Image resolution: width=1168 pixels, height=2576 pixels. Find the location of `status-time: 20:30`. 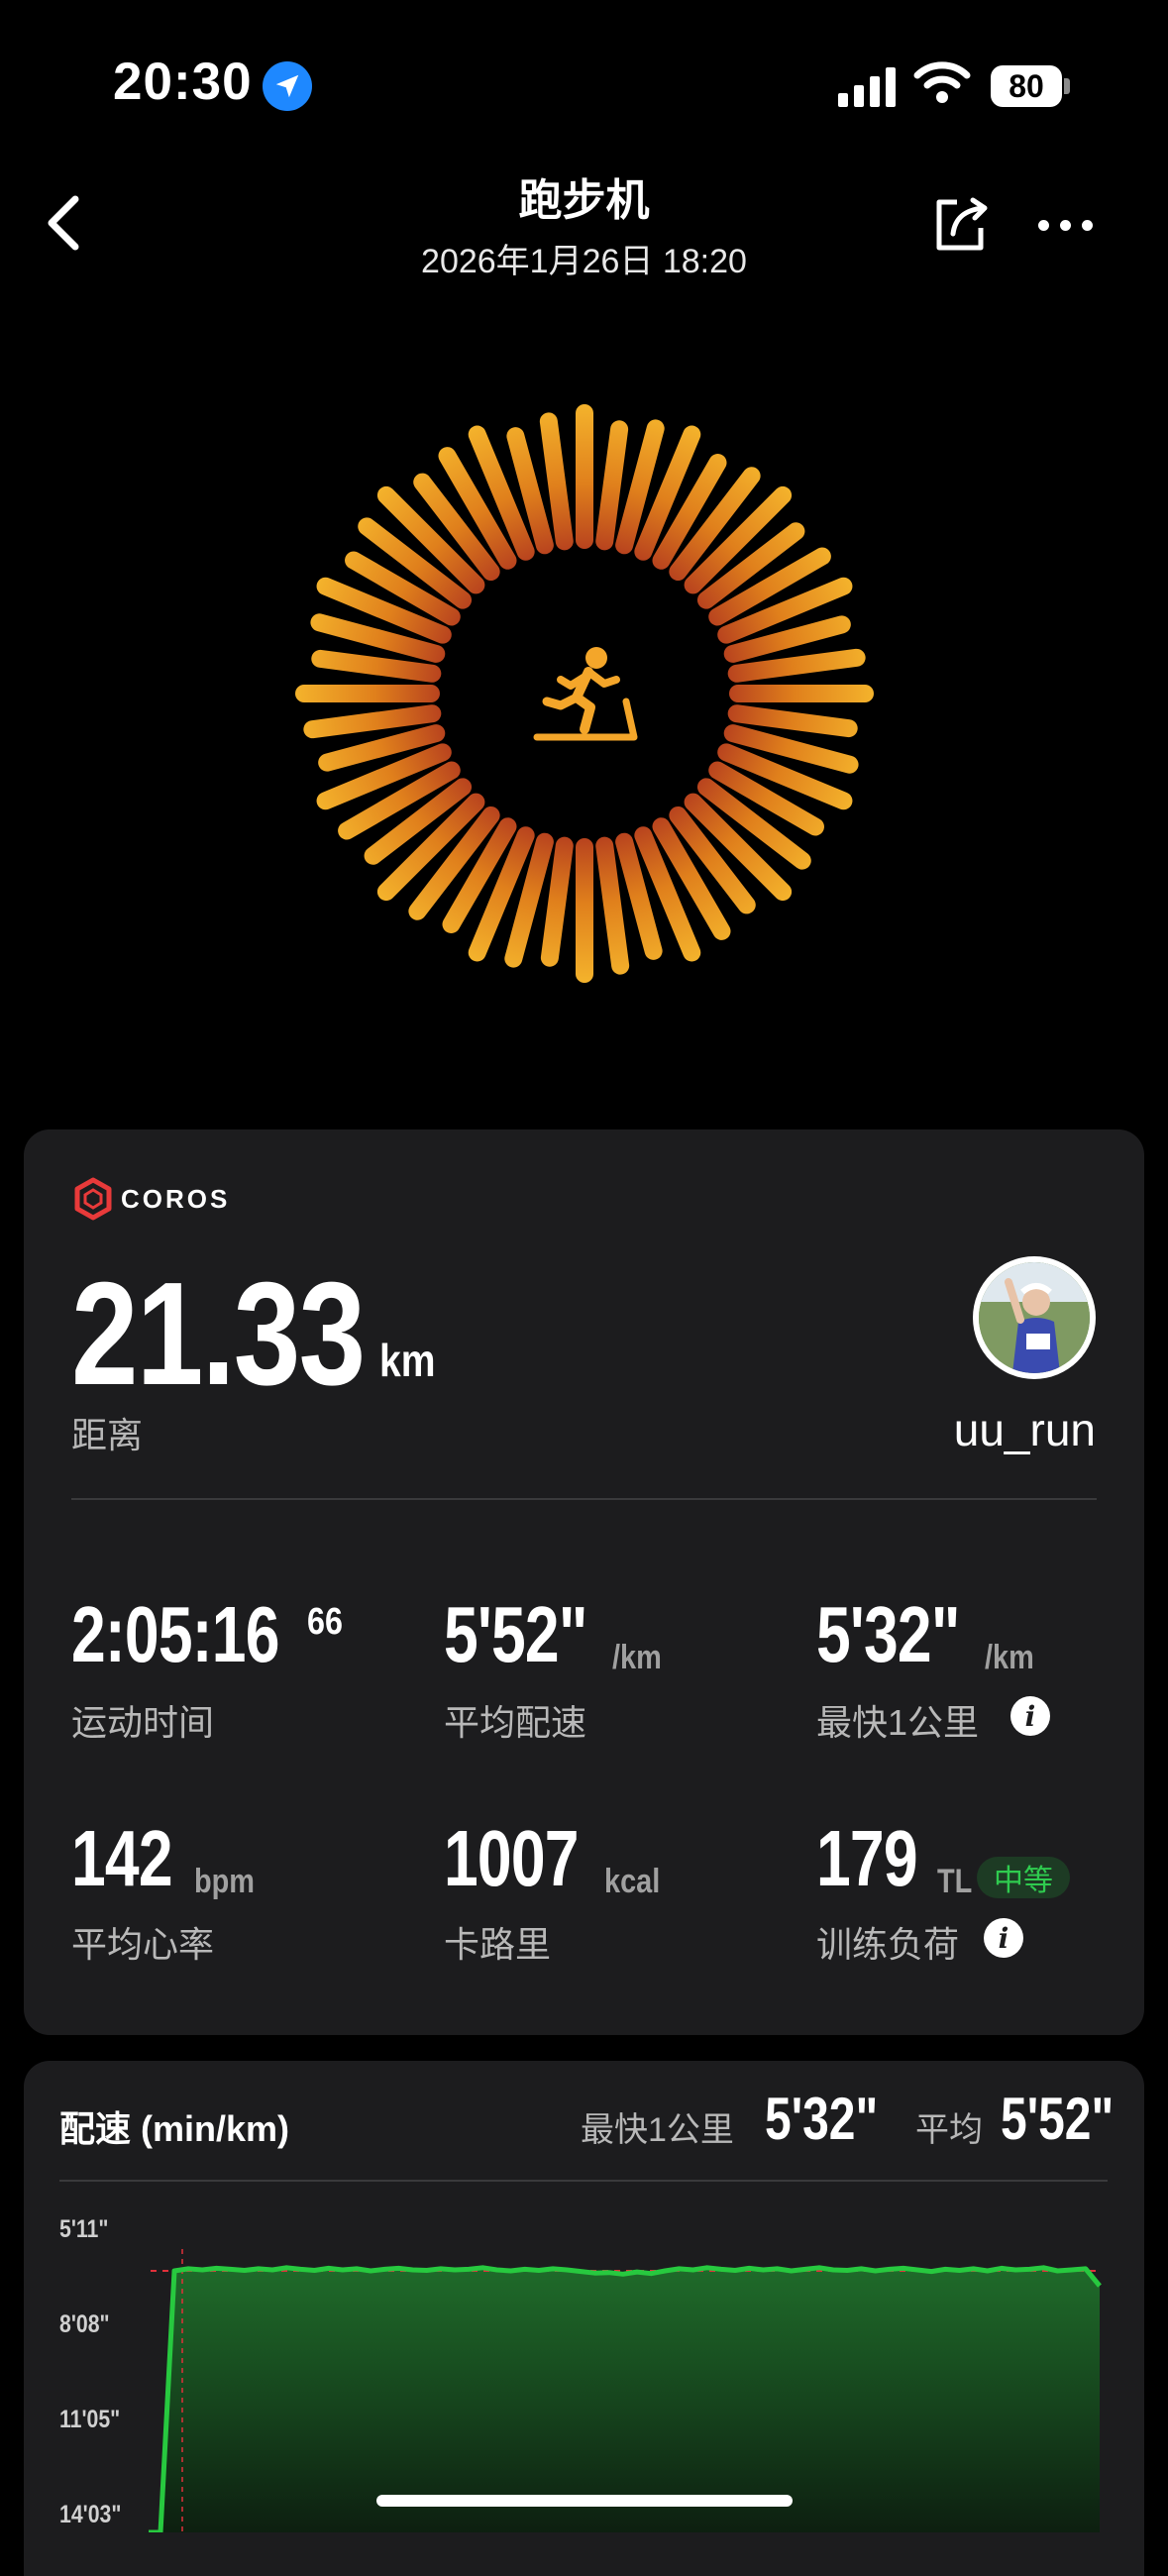

status-time: 20:30 is located at coordinates (183, 82).